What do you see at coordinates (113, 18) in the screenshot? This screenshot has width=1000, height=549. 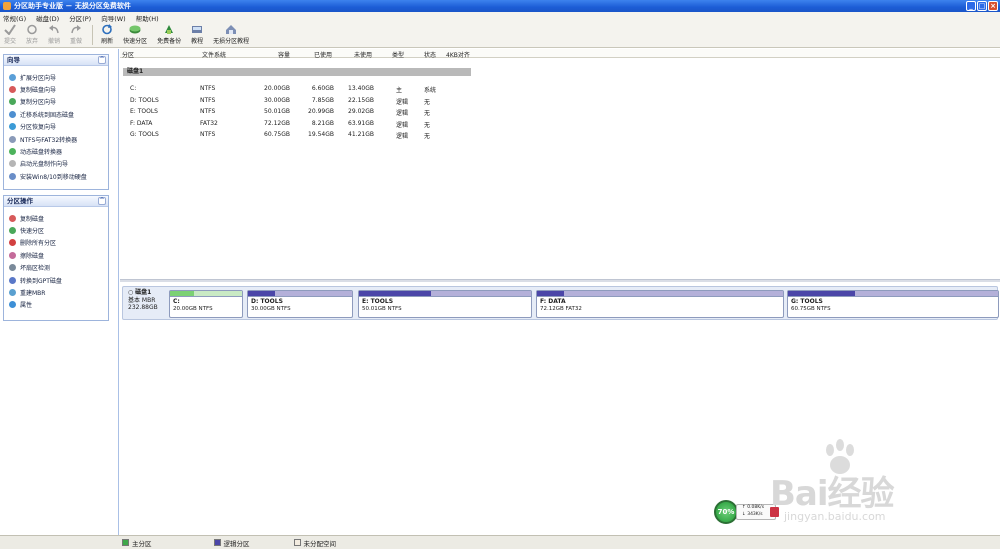 I see `menu-wizard: 向导(W)` at bounding box center [113, 18].